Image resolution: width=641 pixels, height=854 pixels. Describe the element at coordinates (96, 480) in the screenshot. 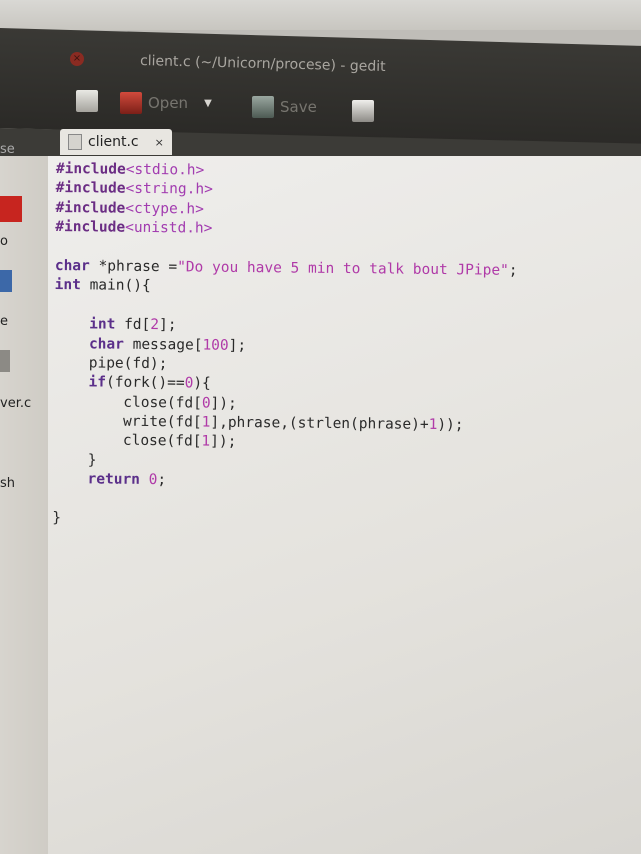

I see `code-token: return` at that location.